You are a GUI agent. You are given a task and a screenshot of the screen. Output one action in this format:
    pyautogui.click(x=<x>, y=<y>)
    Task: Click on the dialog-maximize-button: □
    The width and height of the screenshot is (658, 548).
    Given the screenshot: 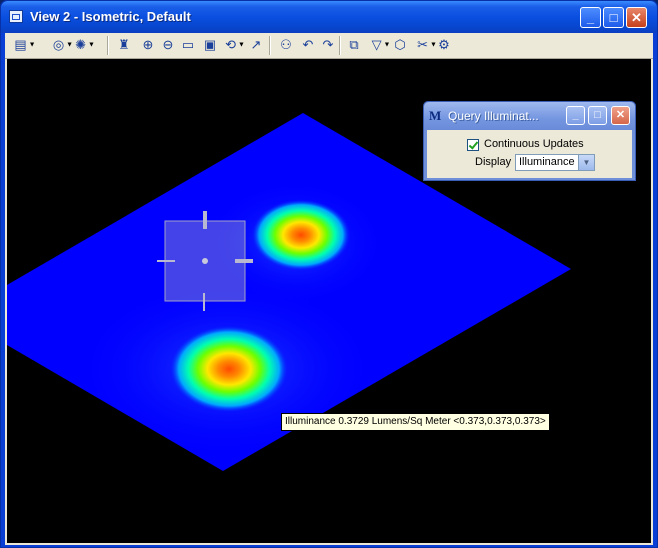 What is the action you would take?
    pyautogui.click(x=597, y=115)
    